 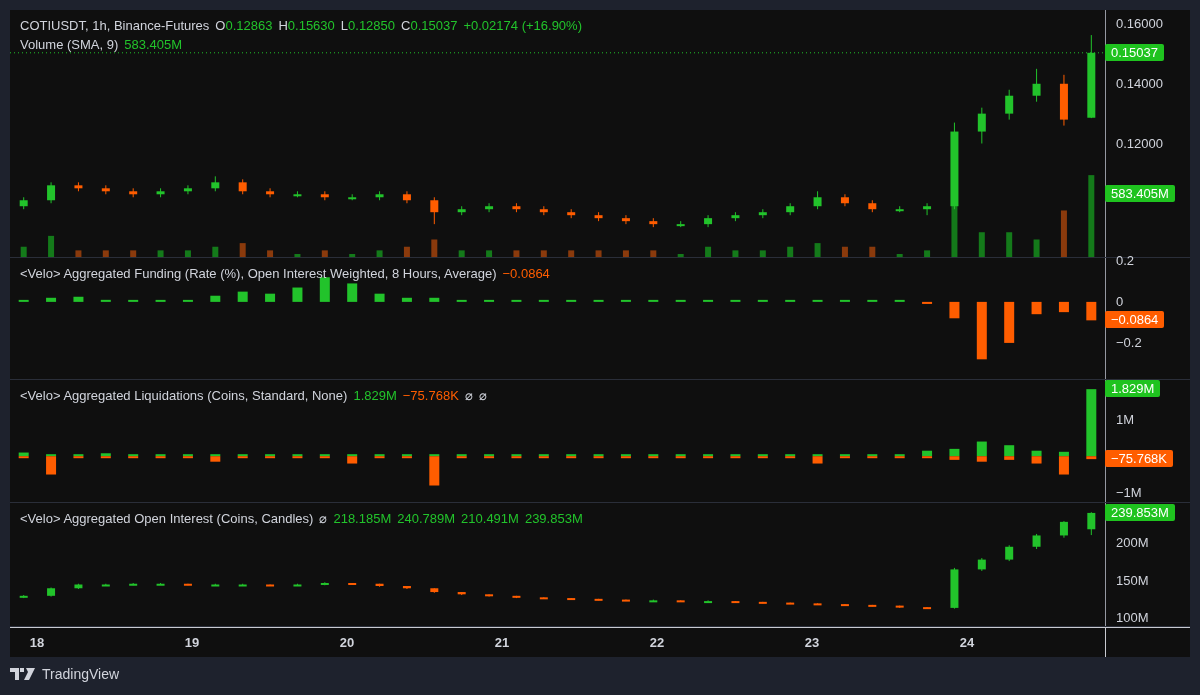 What do you see at coordinates (812, 642) in the screenshot?
I see `time-axis-label: 23` at bounding box center [812, 642].